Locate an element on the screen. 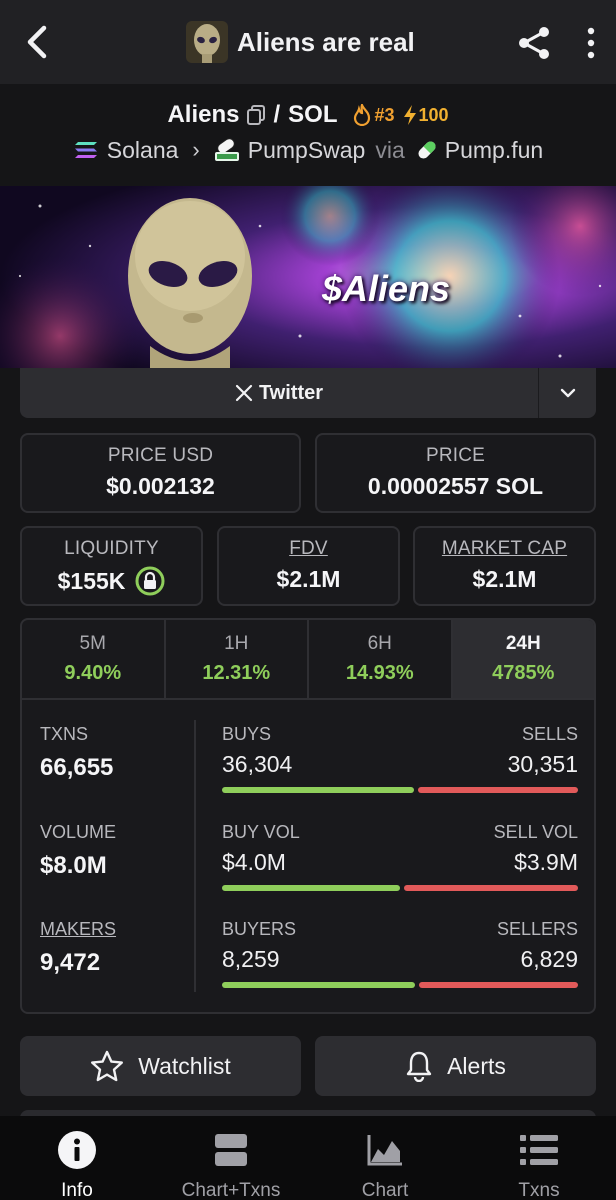  chain-name: Solana is located at coordinates (143, 150).